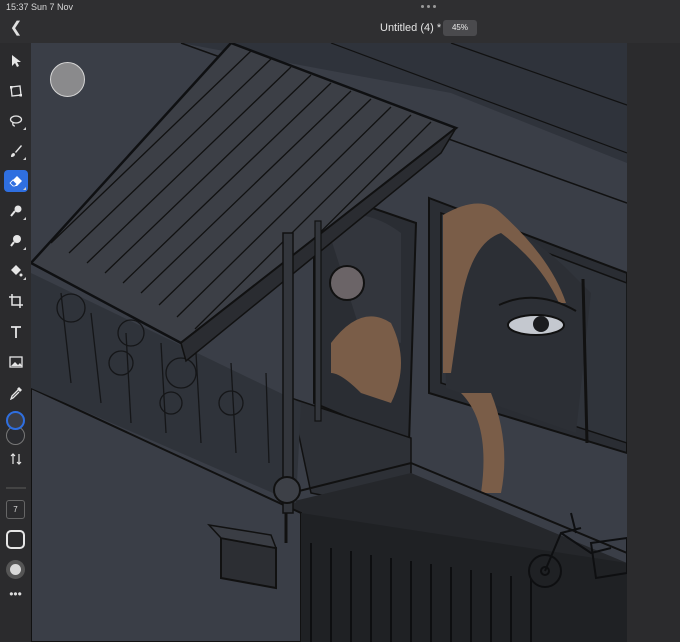  Describe the element at coordinates (410, 28) in the screenshot. I see `document-title: Untitled (4) *` at that location.